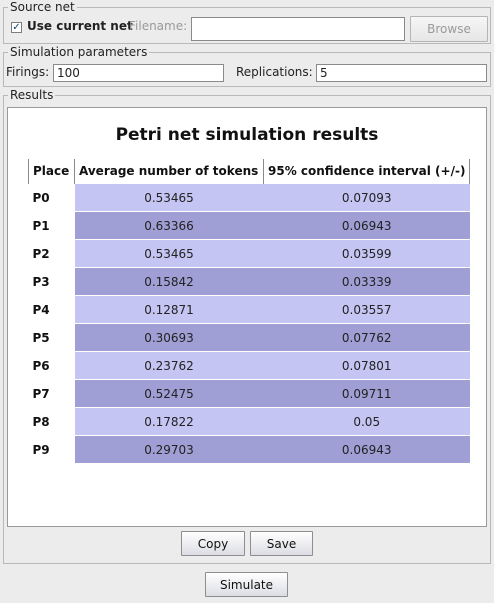  I want to click on table-row: P0 0.53465 0.07093, so click(249, 197).